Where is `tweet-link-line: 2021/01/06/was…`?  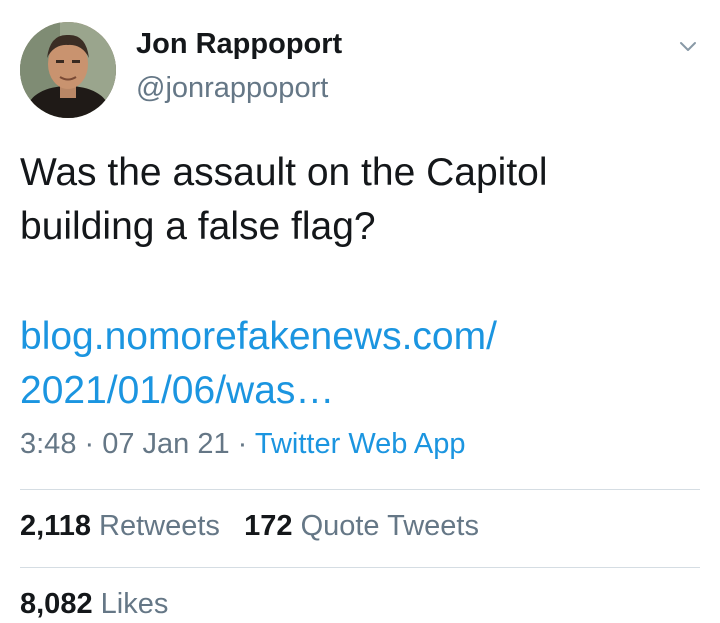 tweet-link-line: 2021/01/06/was… is located at coordinates (177, 390).